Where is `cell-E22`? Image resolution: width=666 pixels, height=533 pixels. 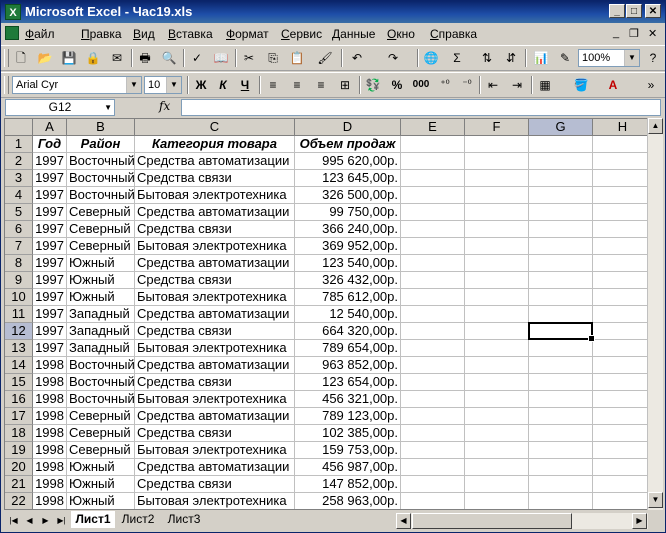
cell-E22 is located at coordinates (433, 501).